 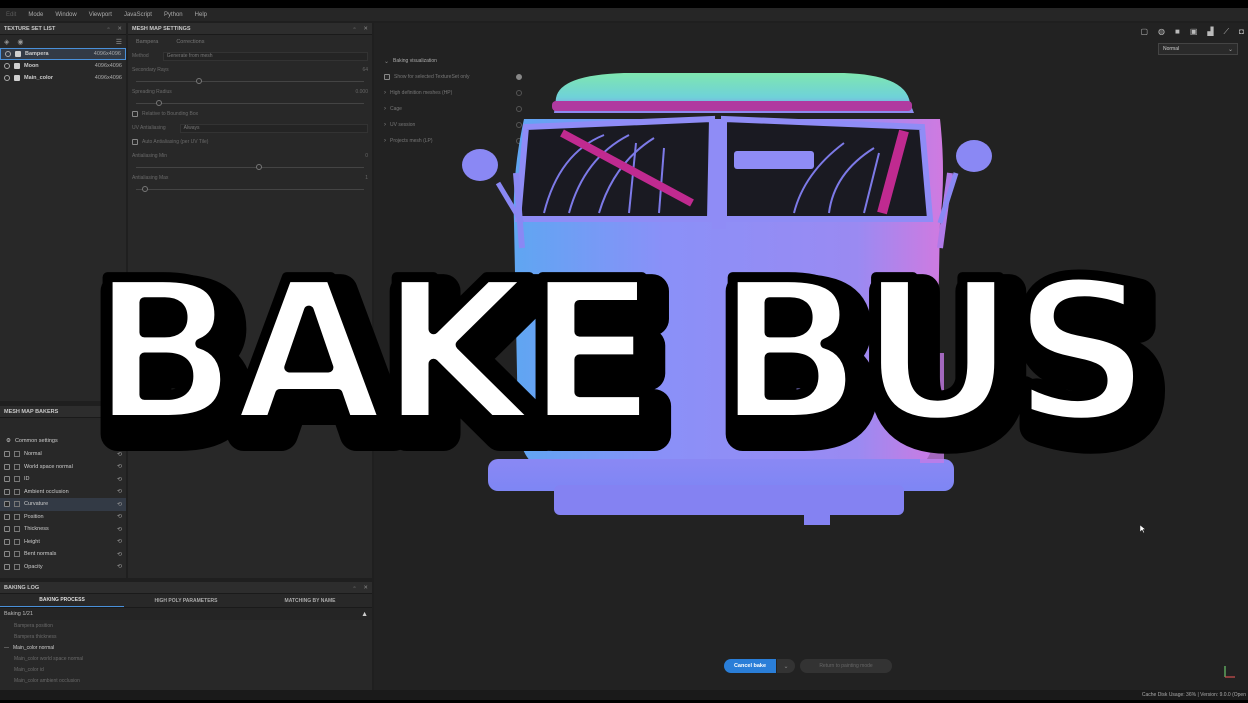 I want to click on baker-item: World space normal ⟲, so click(x=63, y=467).